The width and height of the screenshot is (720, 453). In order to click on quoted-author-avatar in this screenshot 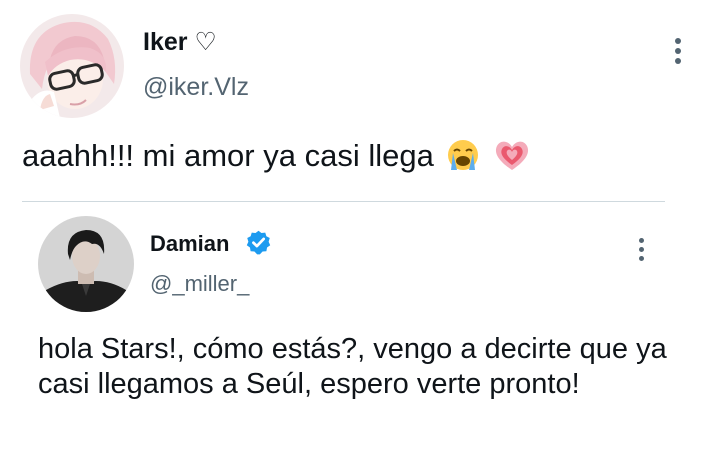, I will do `click(86, 264)`.